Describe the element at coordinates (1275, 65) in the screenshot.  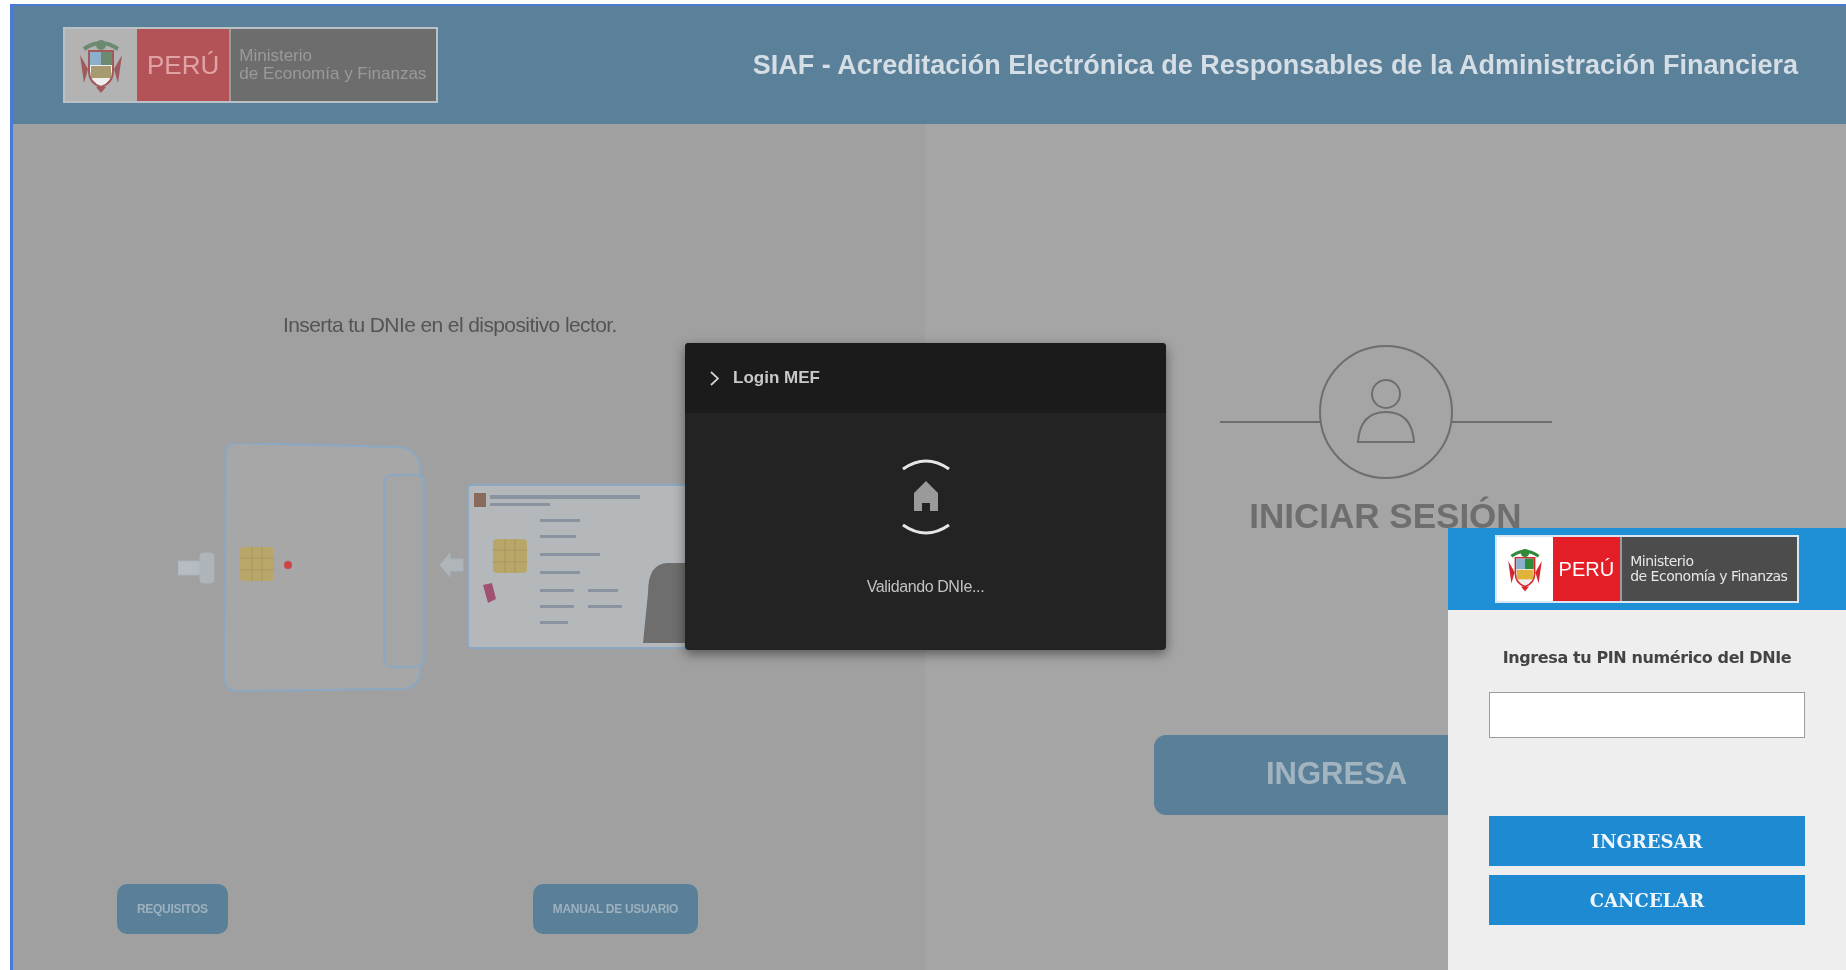
I see `page-title: SIAF - Acreditación Electrónica de Responsables de la Administración Financiera` at that location.